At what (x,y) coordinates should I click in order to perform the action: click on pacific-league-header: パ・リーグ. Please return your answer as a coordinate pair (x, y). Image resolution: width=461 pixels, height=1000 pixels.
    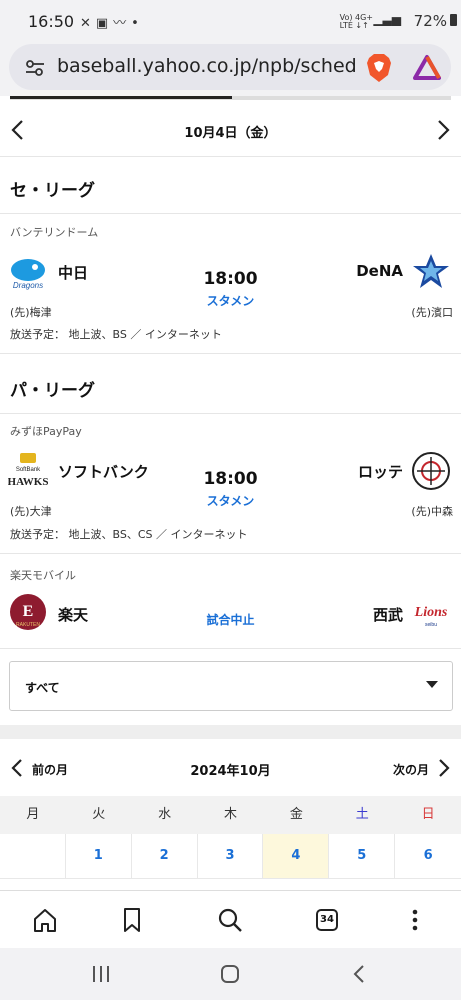
    Looking at the image, I should click on (230, 385).